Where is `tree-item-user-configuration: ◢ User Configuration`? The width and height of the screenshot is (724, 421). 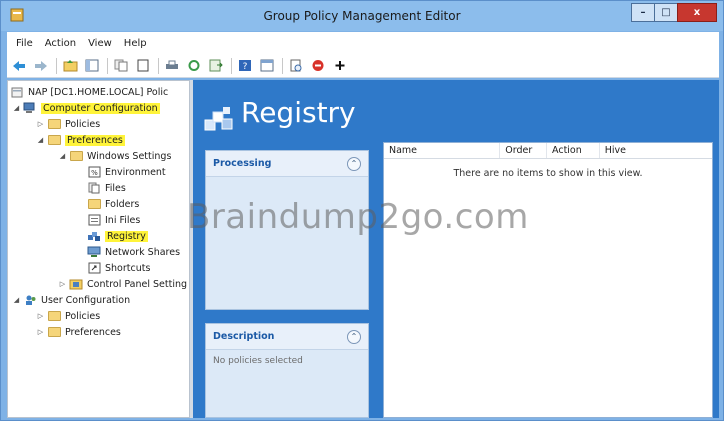
tree-item-user-configuration: ◢ User Configuration is located at coordinates (71, 300).